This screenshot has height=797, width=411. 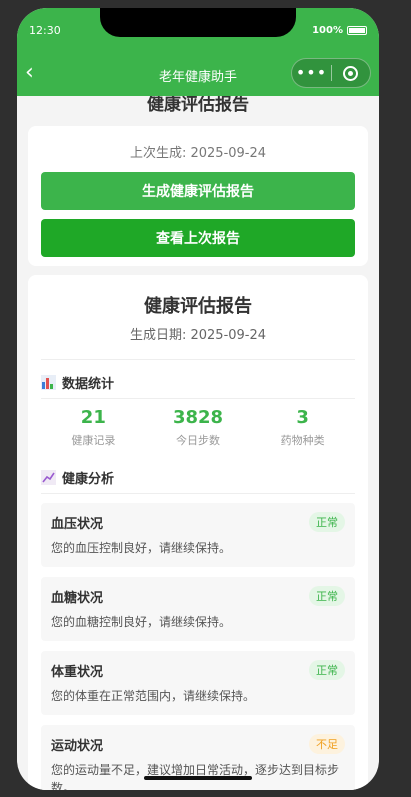 What do you see at coordinates (198, 335) in the screenshot?
I see `report-date: 生成日期: 2025-09-24` at bounding box center [198, 335].